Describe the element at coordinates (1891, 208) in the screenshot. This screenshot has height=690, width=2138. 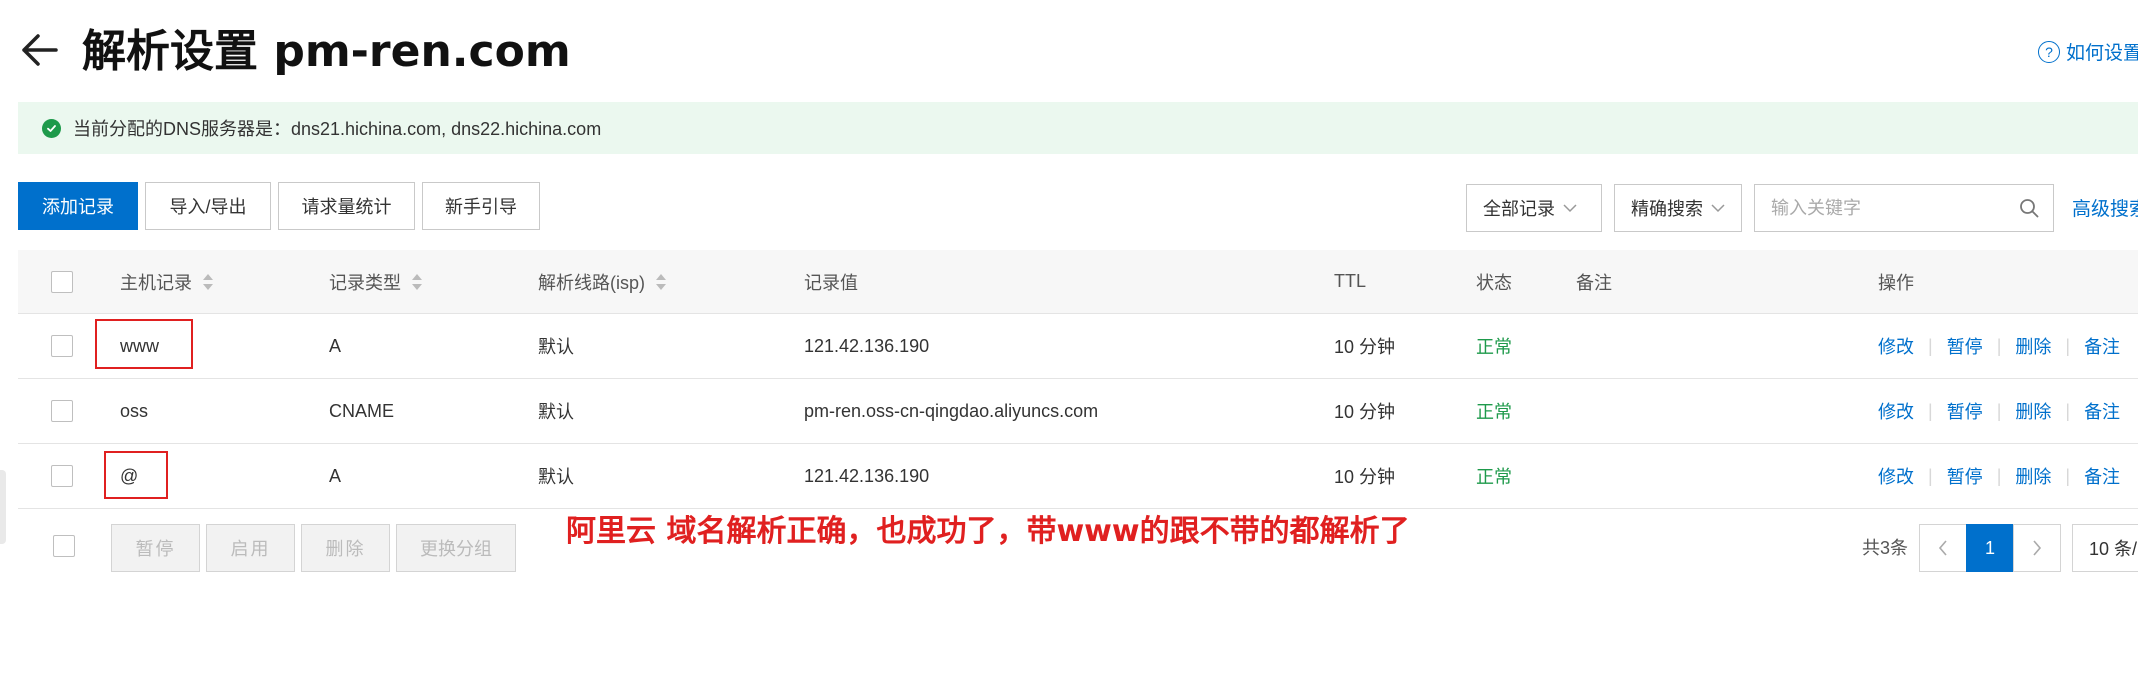
I see `search-input` at that location.